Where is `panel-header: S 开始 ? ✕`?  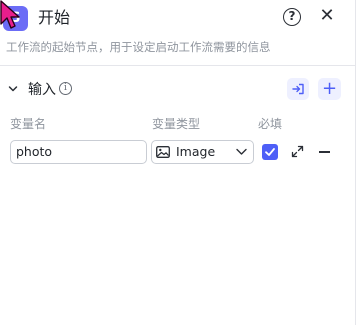 panel-header: S 开始 ? ✕ is located at coordinates (178, 18).